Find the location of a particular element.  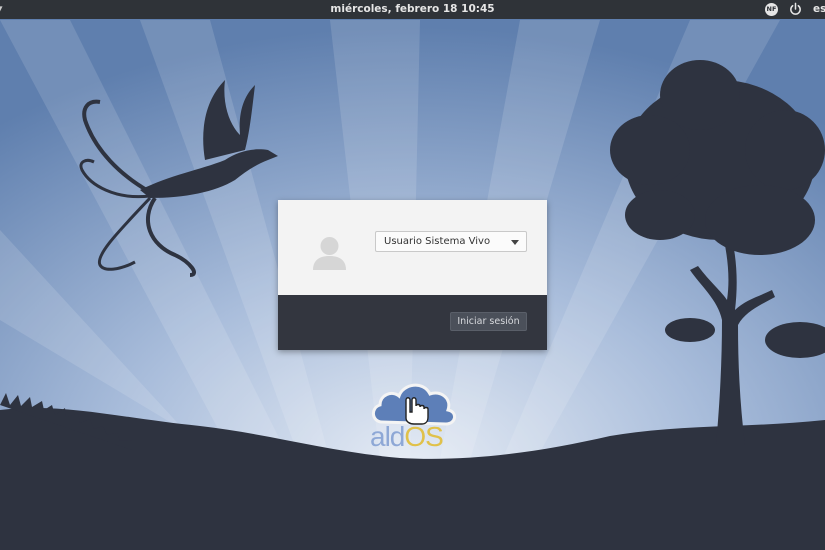

dropdown-arrow-icon is located at coordinates (515, 242).